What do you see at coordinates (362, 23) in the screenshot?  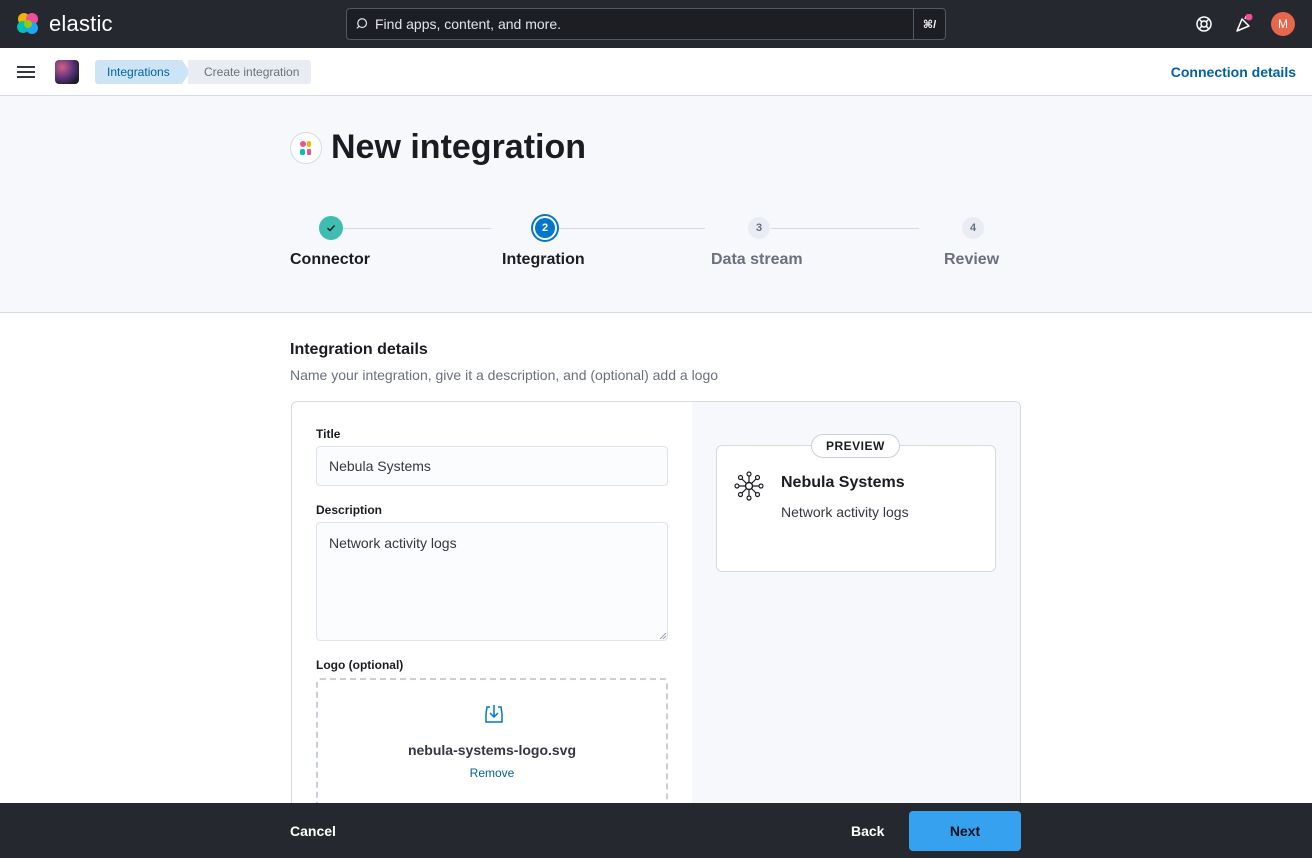 I see `search-icon` at bounding box center [362, 23].